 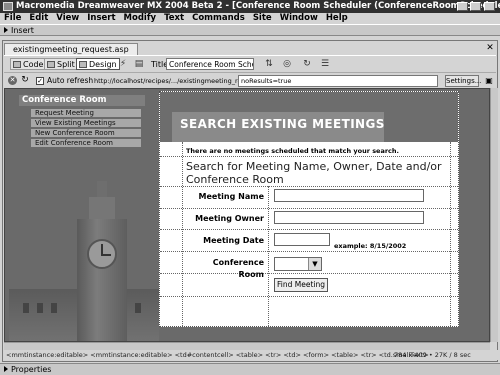 I want to click on split-view-button: Split, so click(x=61, y=64).